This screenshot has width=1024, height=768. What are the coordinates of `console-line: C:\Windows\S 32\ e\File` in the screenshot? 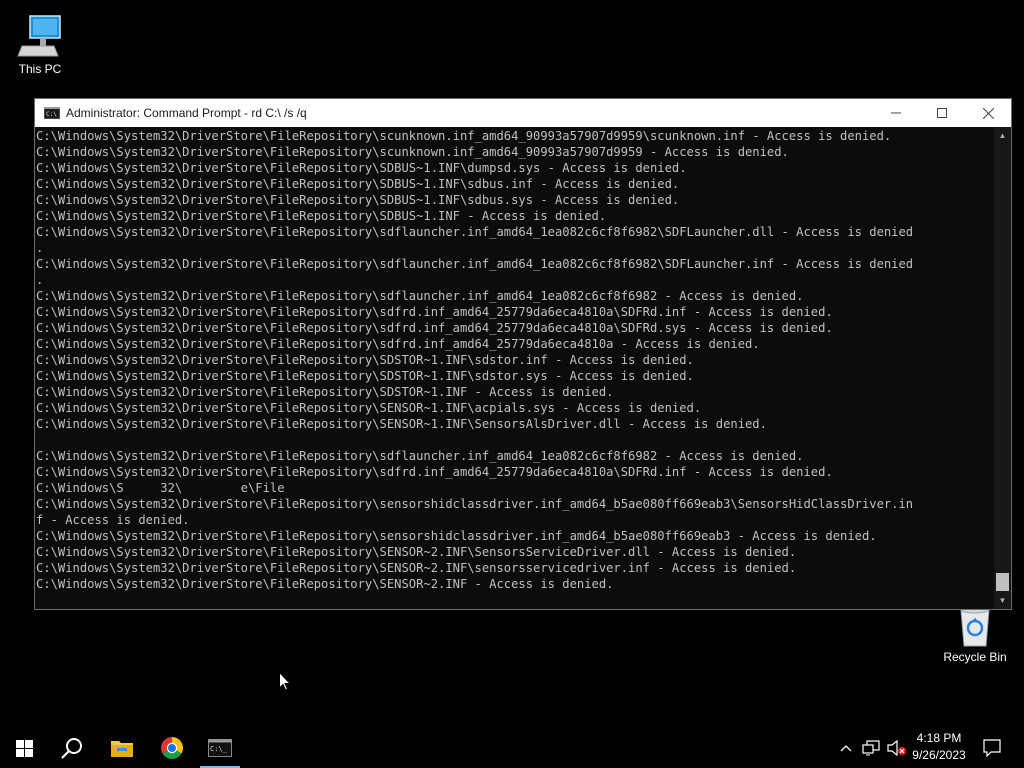 It's located at (160, 488).